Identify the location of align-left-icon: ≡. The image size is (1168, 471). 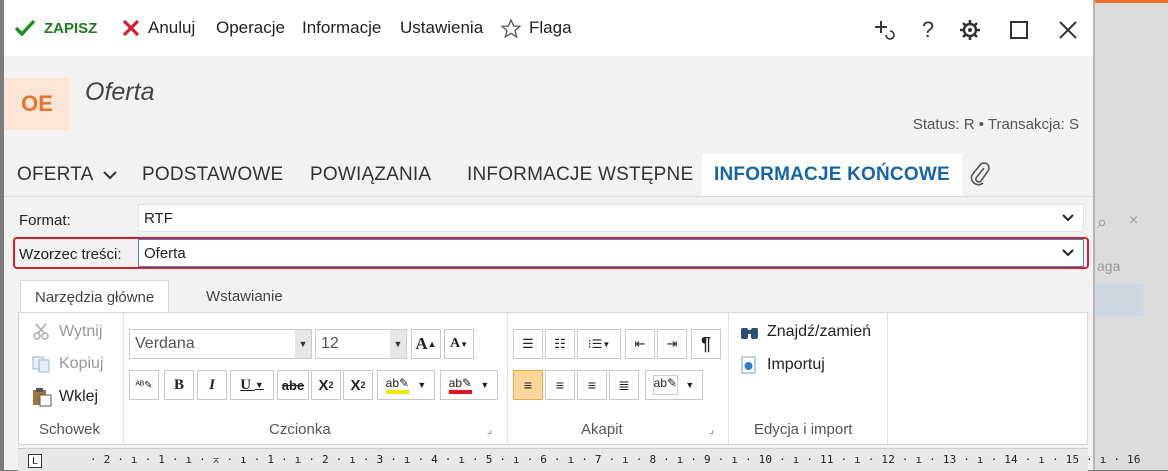
(528, 385).